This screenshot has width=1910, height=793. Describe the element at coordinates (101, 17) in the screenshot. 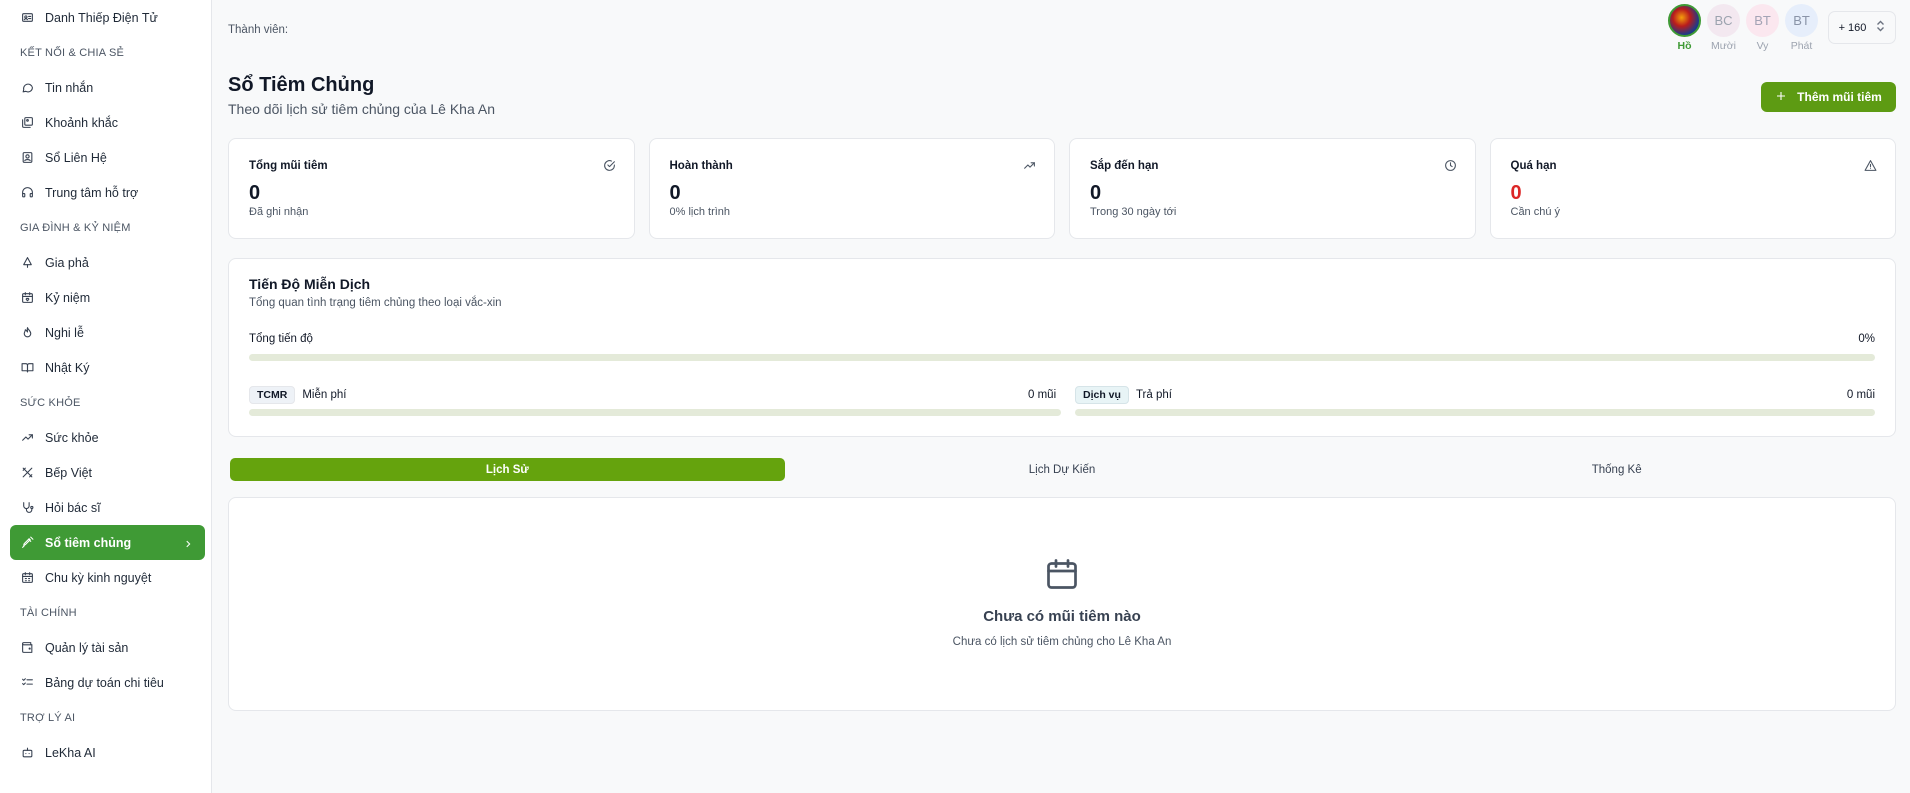

I see `sidebar-item-label: Danh Thiếp Điện Tử` at that location.